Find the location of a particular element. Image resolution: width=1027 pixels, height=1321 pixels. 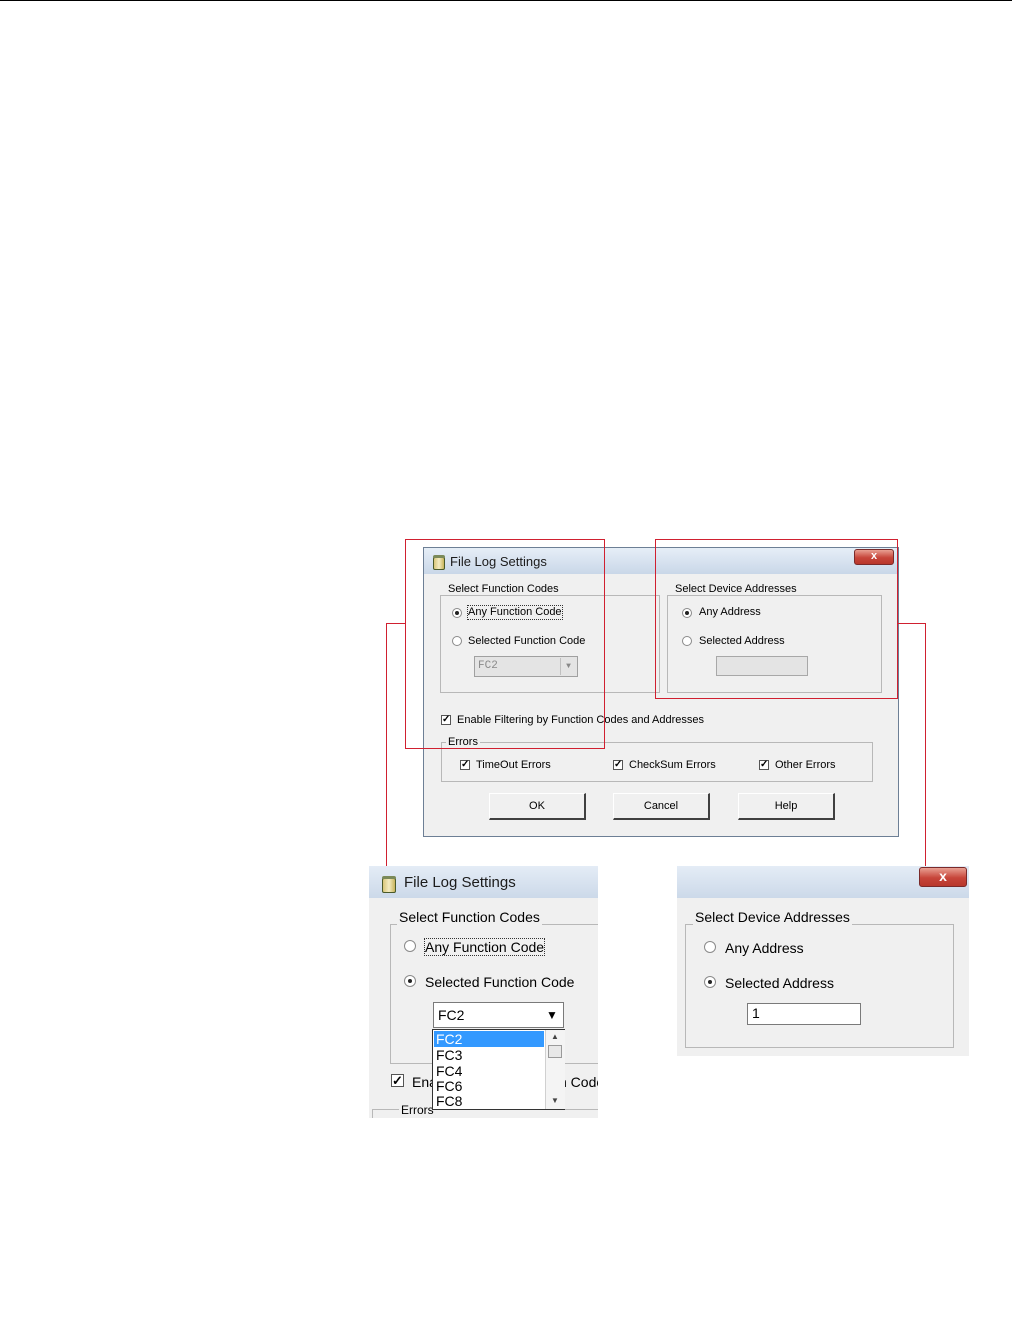

zoom-close-button: x is located at coordinates (943, 877).